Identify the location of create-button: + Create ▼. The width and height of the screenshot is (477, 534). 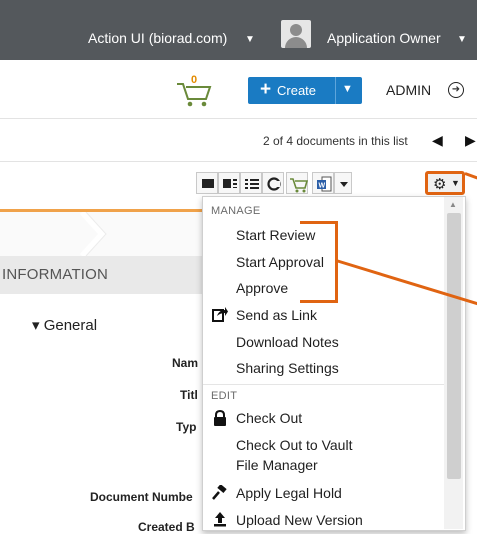
(305, 90).